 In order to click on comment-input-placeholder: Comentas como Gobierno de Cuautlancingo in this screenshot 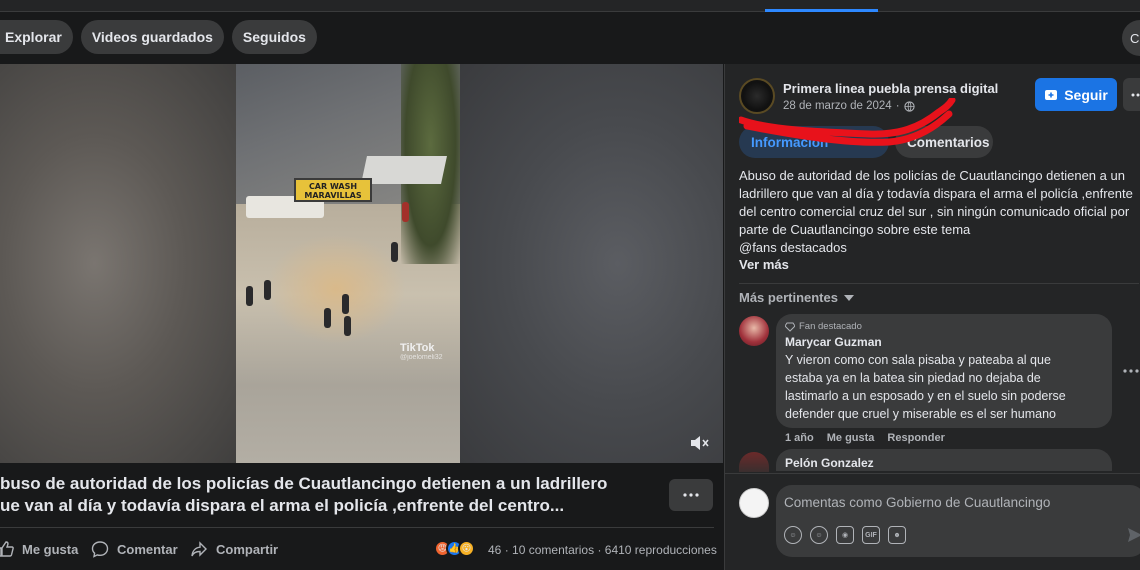, I will do `click(917, 502)`.